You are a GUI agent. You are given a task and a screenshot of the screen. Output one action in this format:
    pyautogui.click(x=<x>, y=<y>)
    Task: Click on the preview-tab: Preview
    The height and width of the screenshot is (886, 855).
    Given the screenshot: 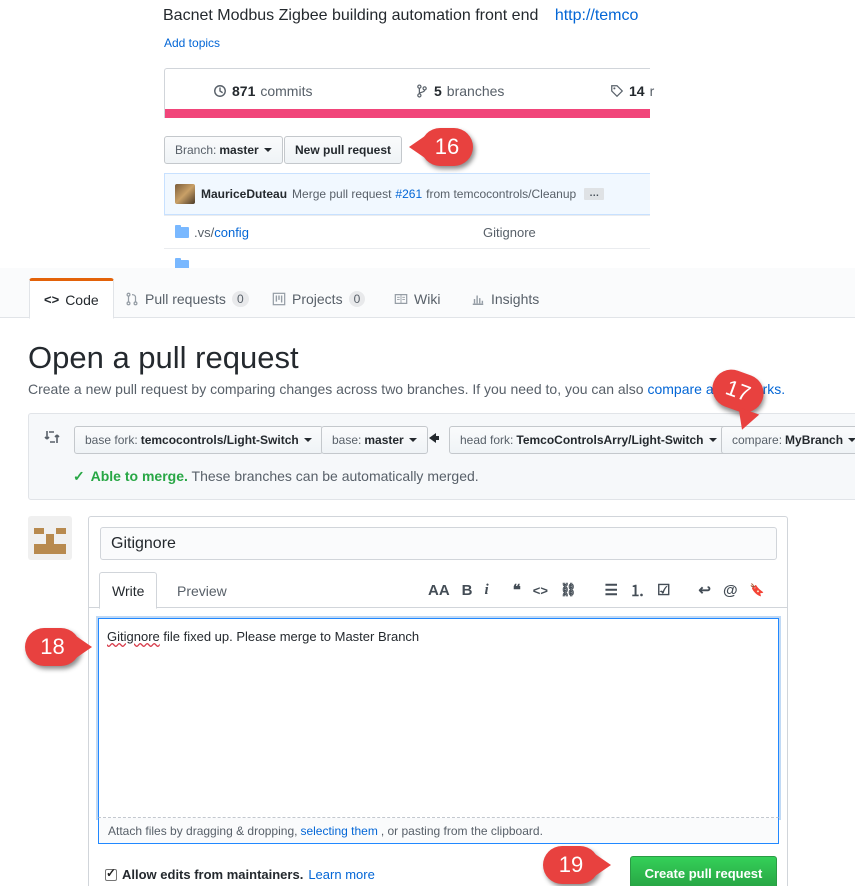 What is the action you would take?
    pyautogui.click(x=202, y=590)
    